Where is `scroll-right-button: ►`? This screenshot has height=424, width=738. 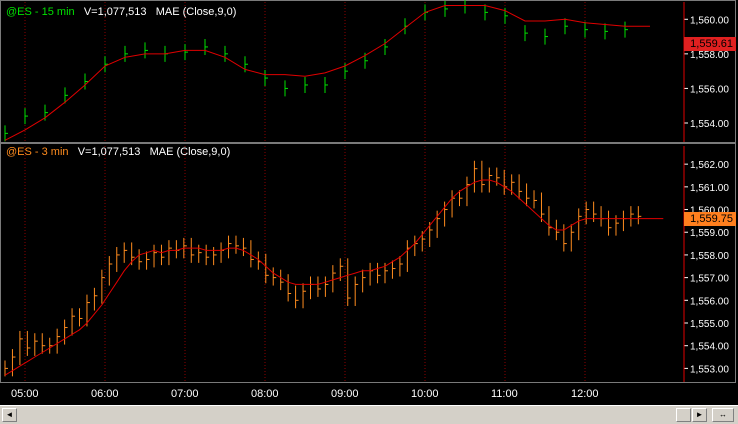 scroll-right-button: ► is located at coordinates (699, 415).